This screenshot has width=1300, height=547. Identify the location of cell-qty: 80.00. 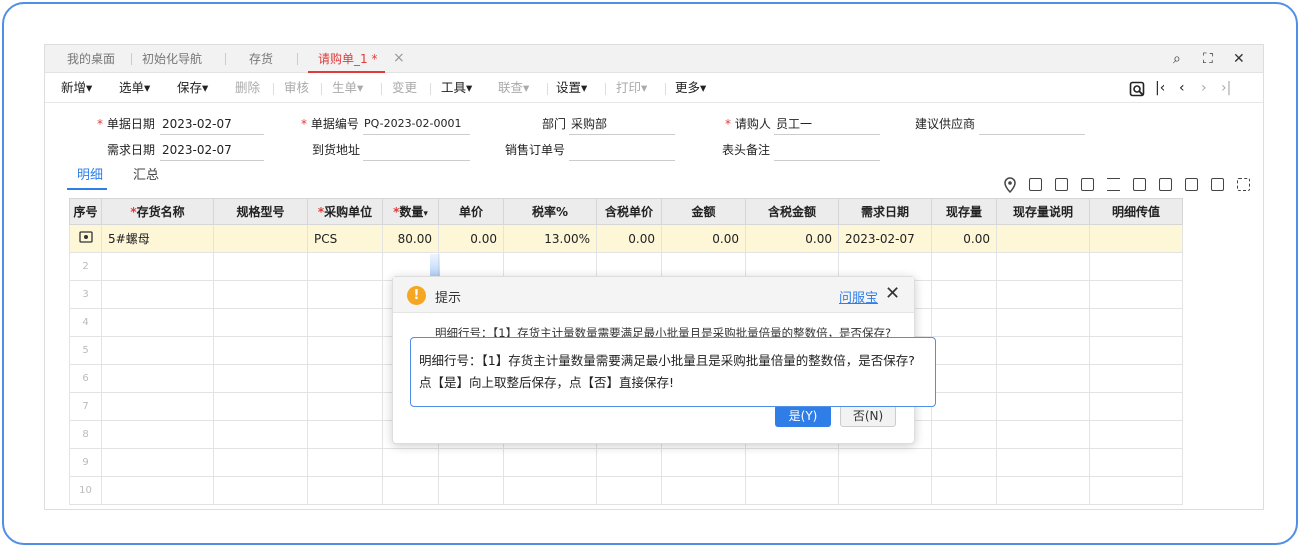
(410, 238).